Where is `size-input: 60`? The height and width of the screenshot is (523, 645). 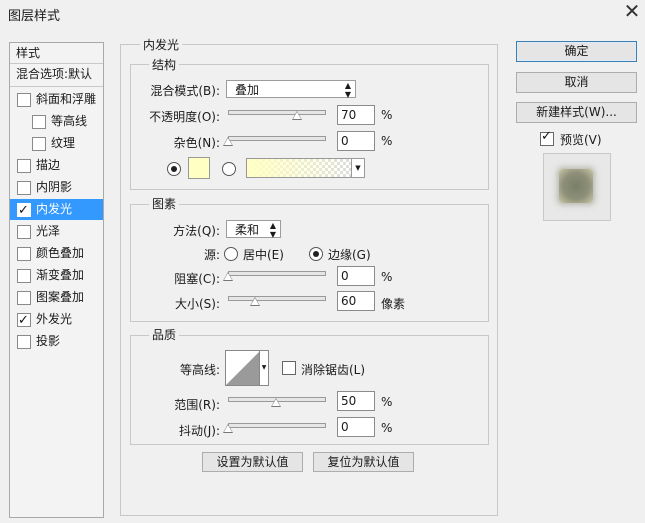
size-input: 60 is located at coordinates (356, 301).